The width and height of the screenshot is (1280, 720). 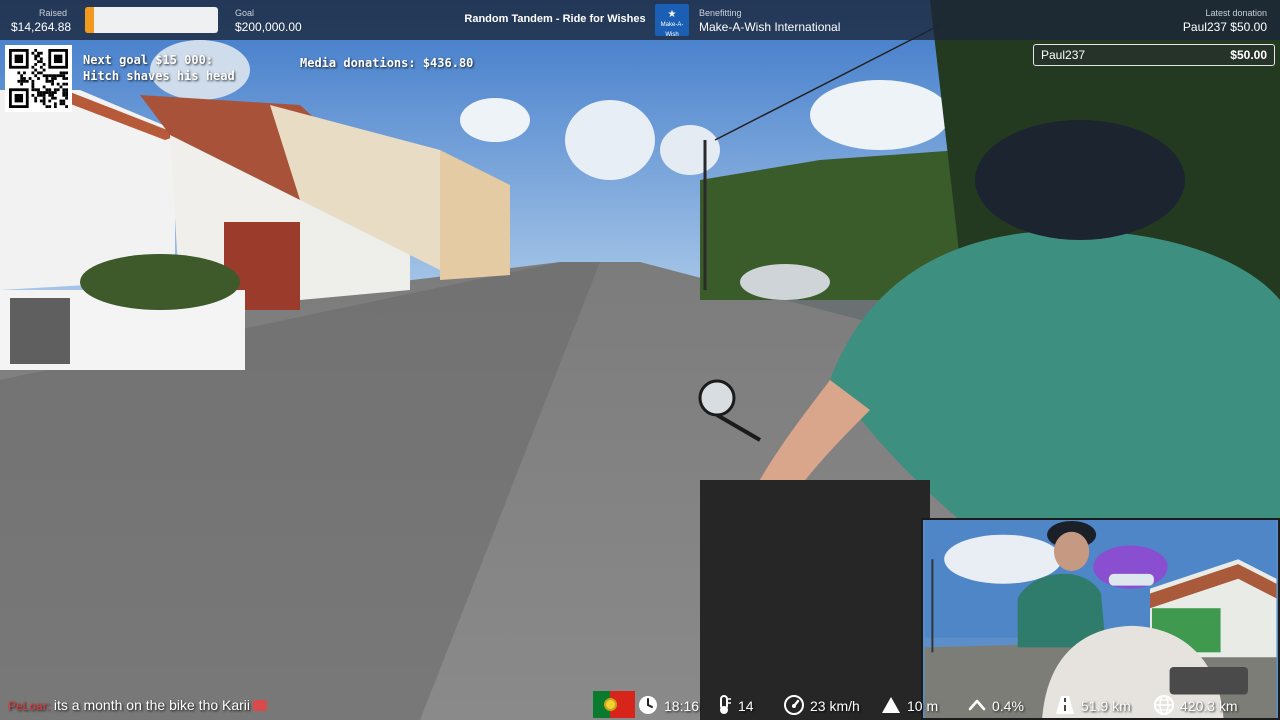 I want to click on stat-incline: 0.4%, so click(x=996, y=705).